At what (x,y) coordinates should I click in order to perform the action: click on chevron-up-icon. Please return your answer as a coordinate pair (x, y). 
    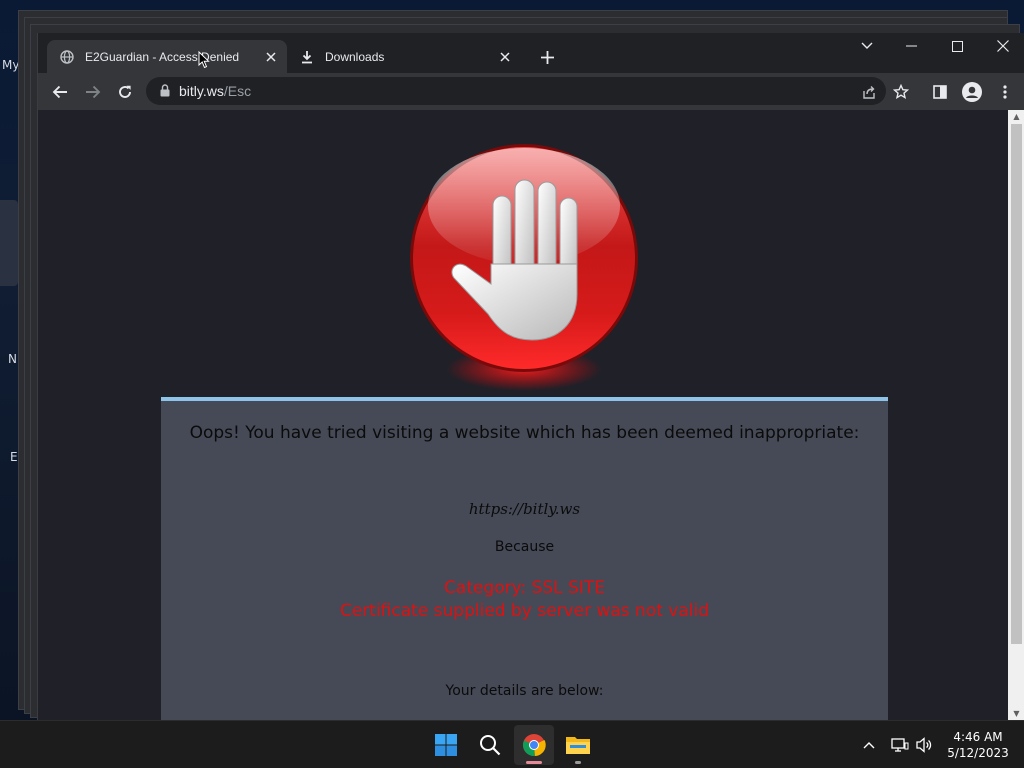
    Looking at the image, I should click on (869, 745).